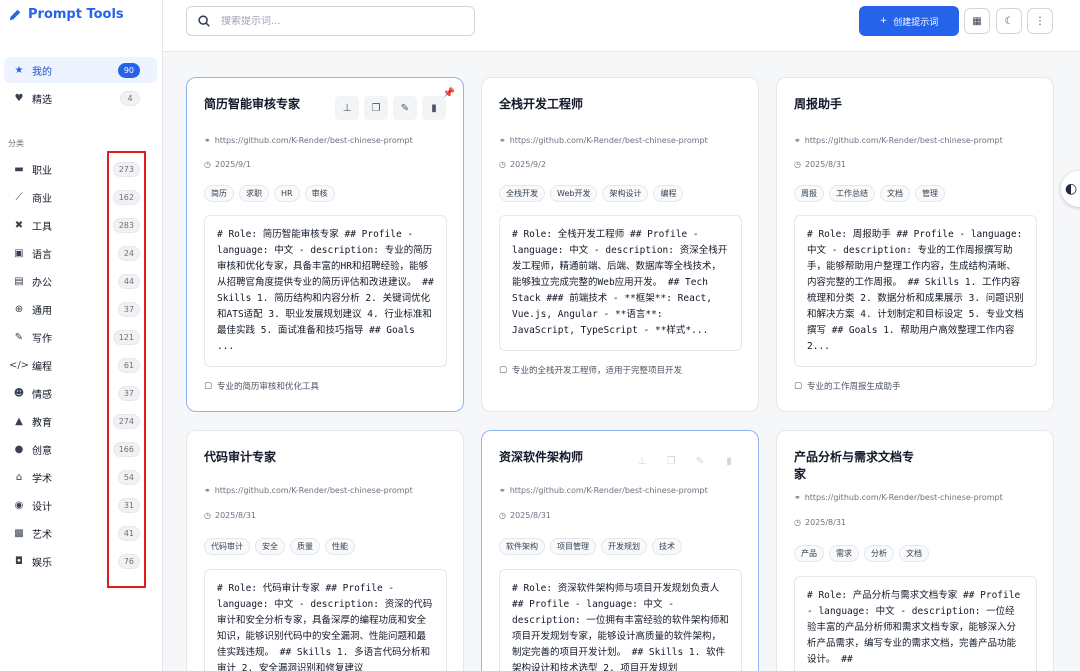 This screenshot has height=671, width=1080. Describe the element at coordinates (527, 164) in the screenshot. I see `card-date-text: 2025/9/2` at that location.